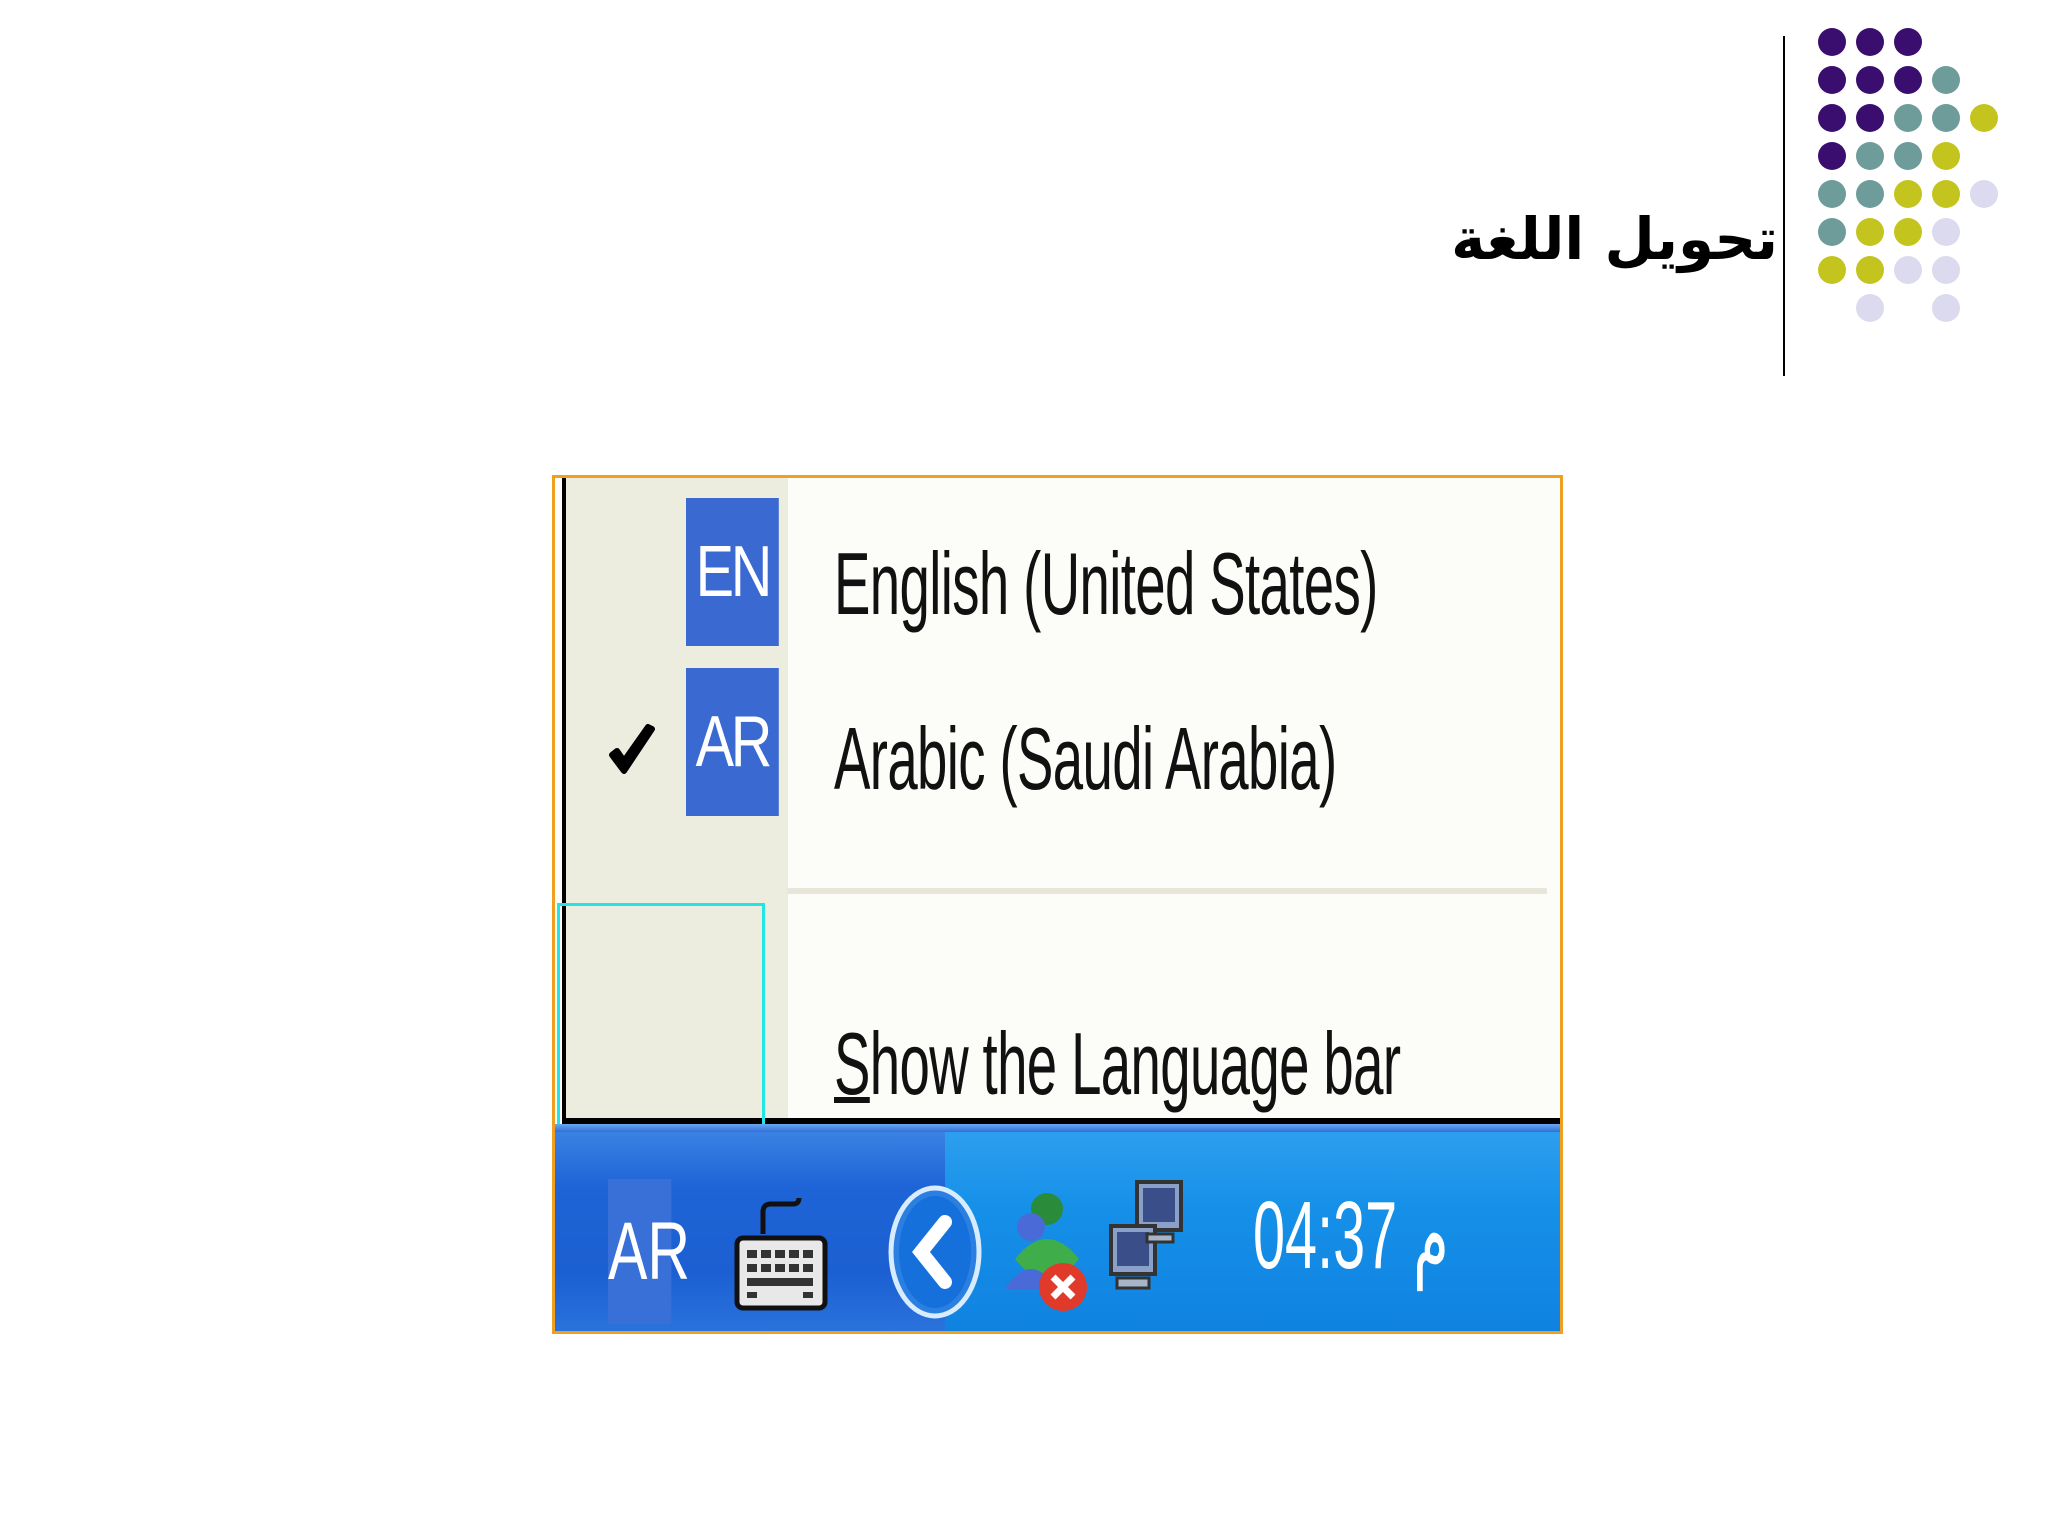 The height and width of the screenshot is (1536, 2048). I want to click on annotation-highlight-box, so click(661, 1031).